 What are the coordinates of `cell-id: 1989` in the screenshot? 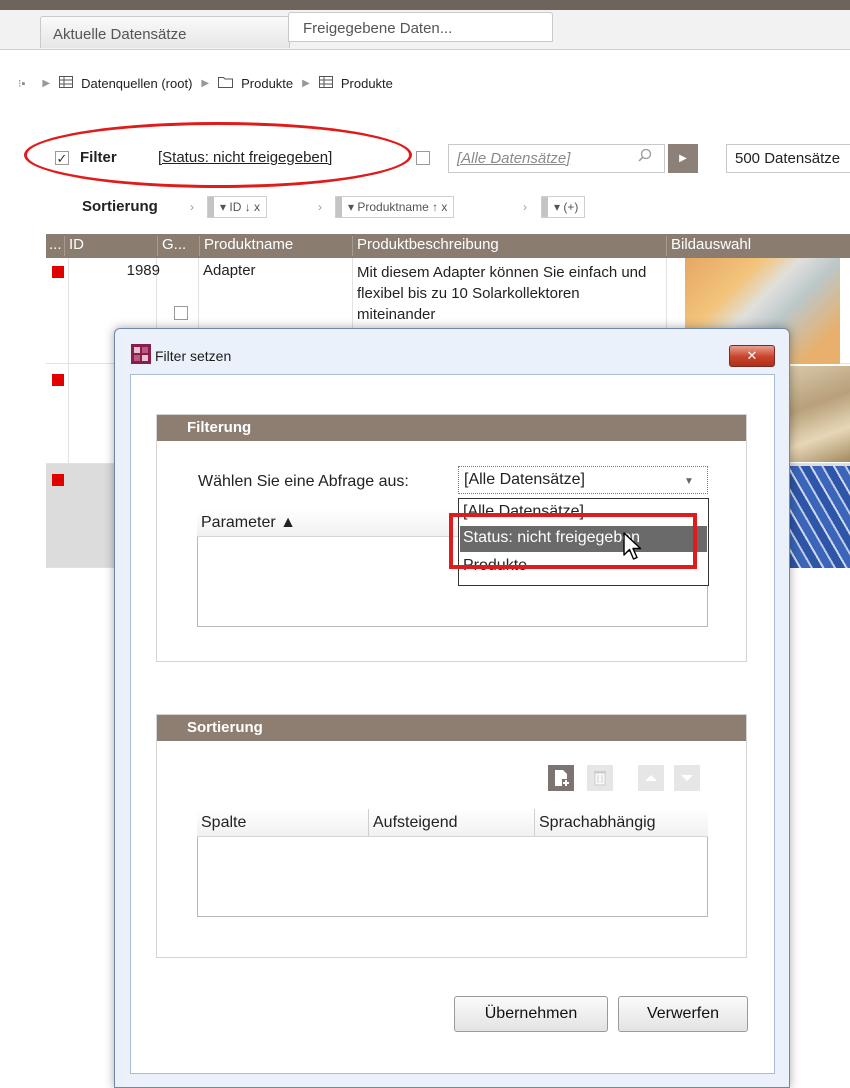 It's located at (143, 270).